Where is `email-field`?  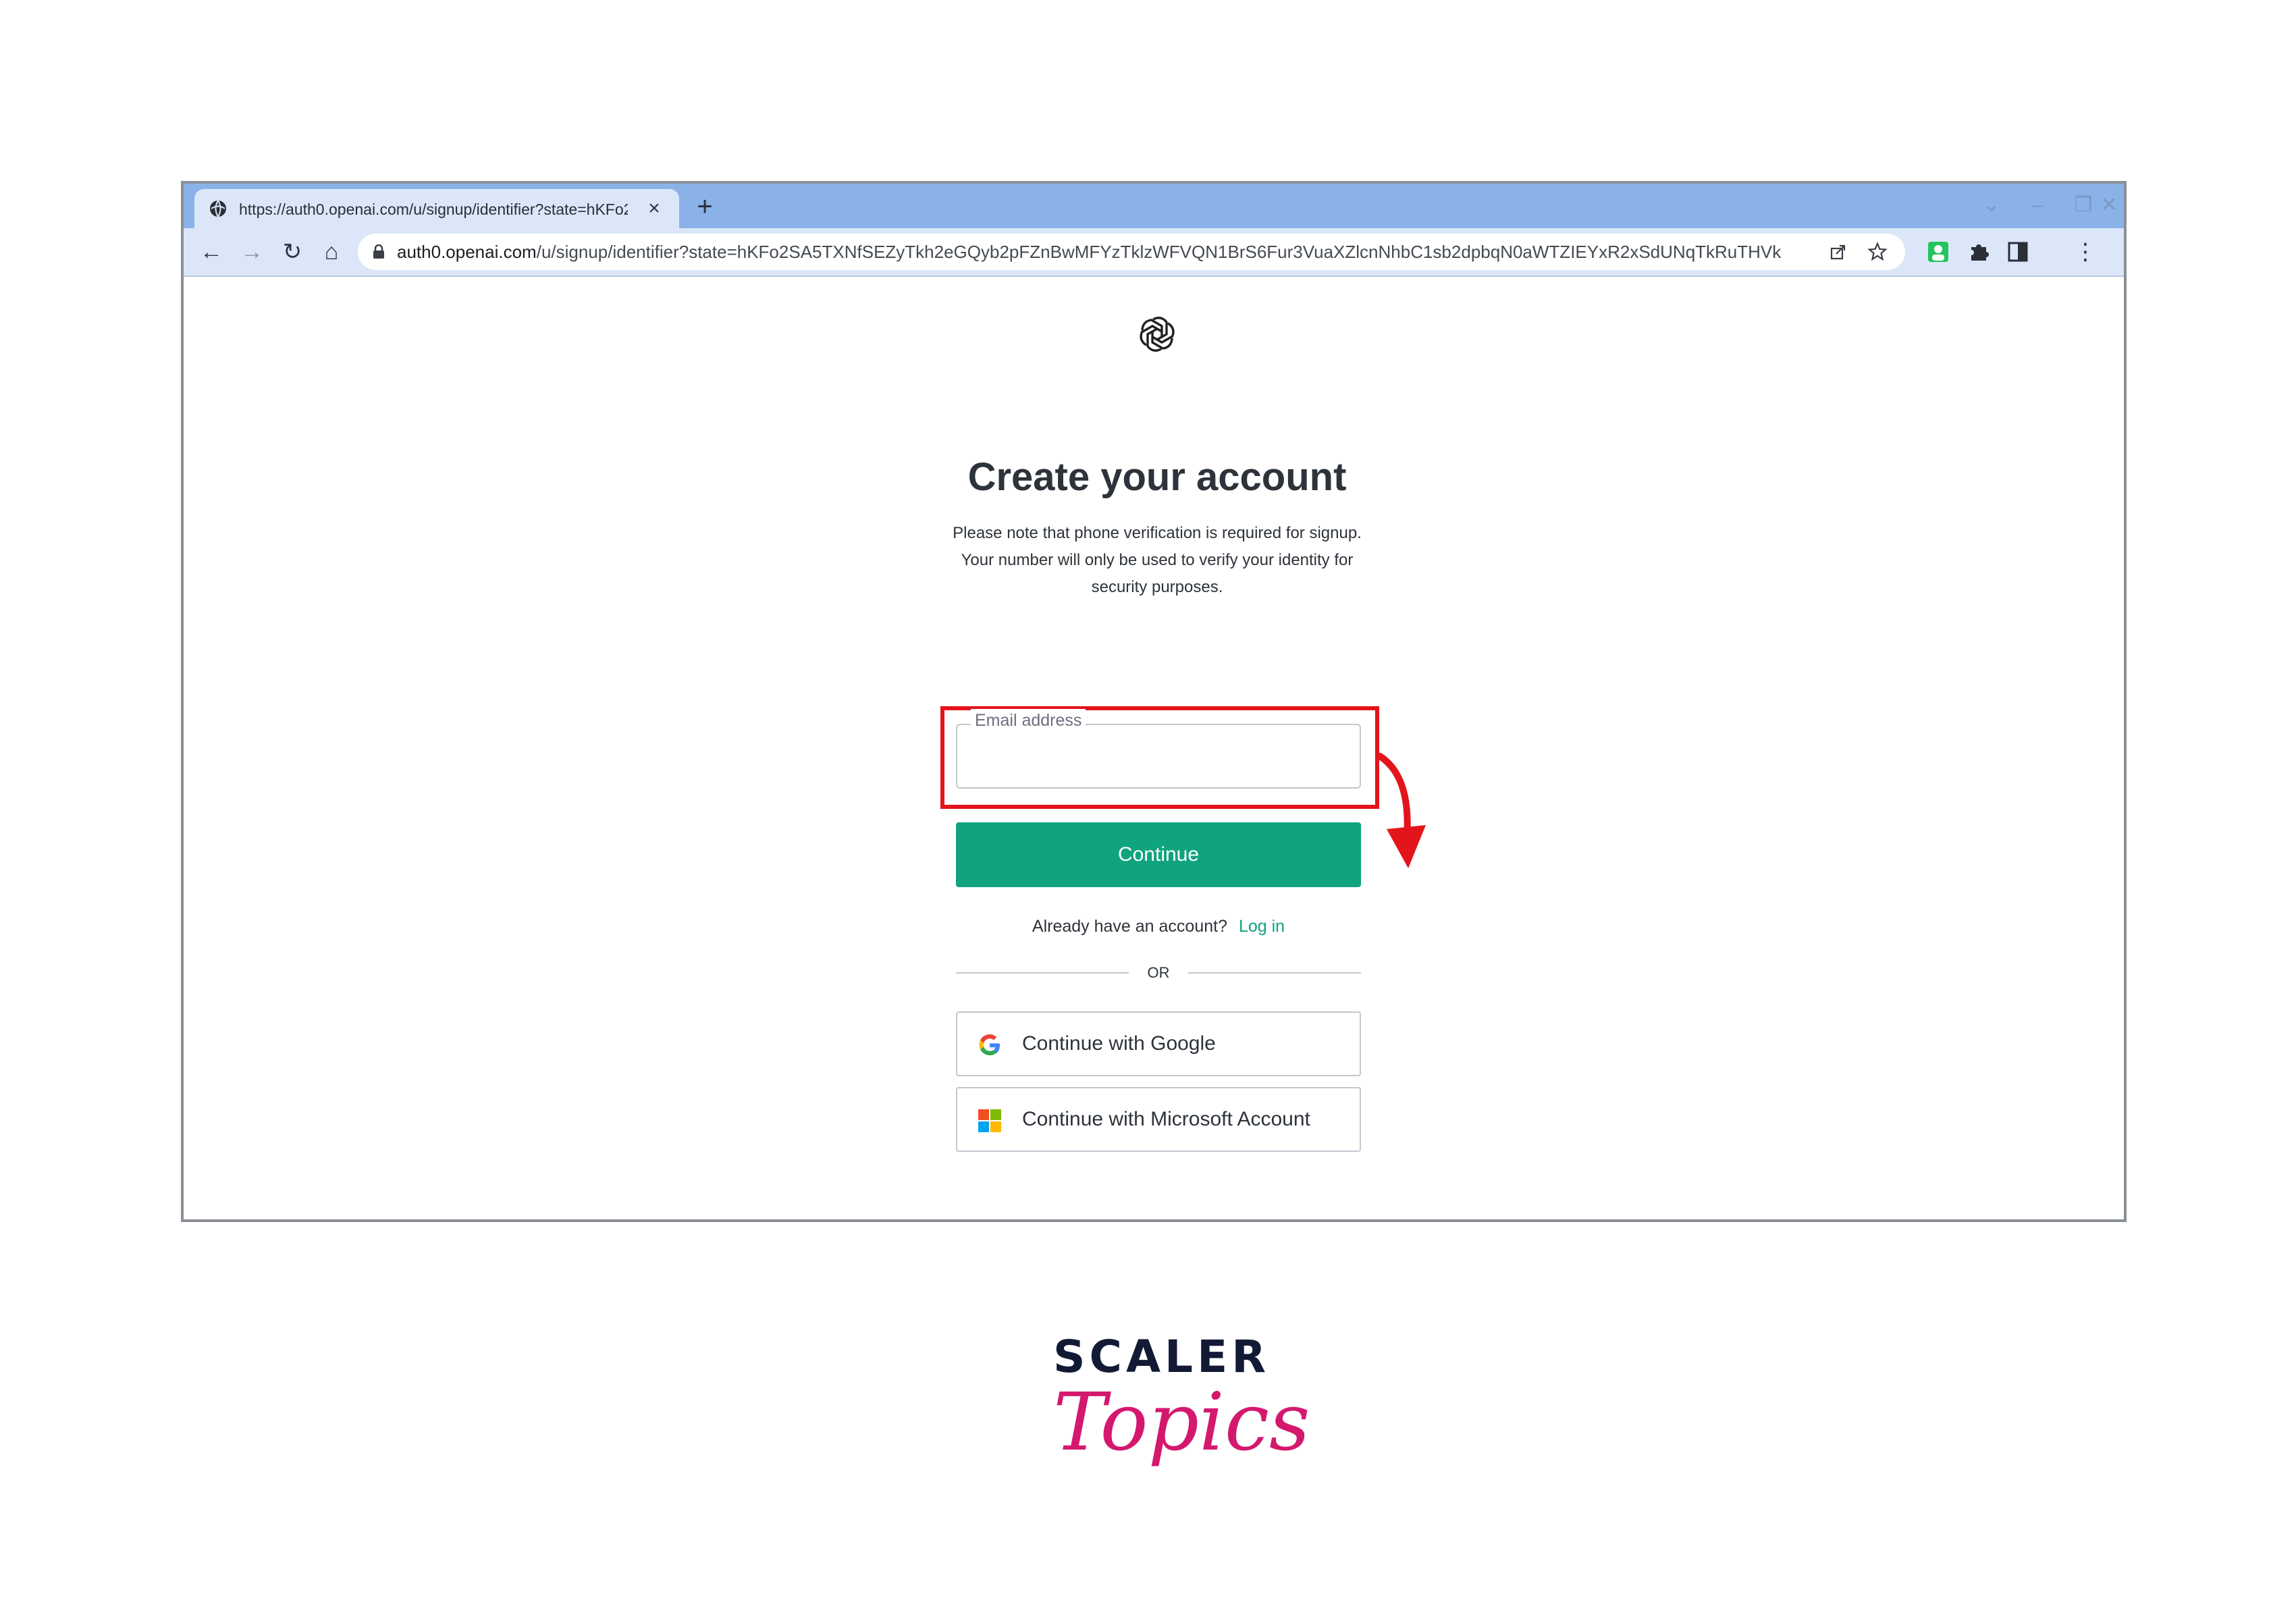
email-field is located at coordinates (1158, 756).